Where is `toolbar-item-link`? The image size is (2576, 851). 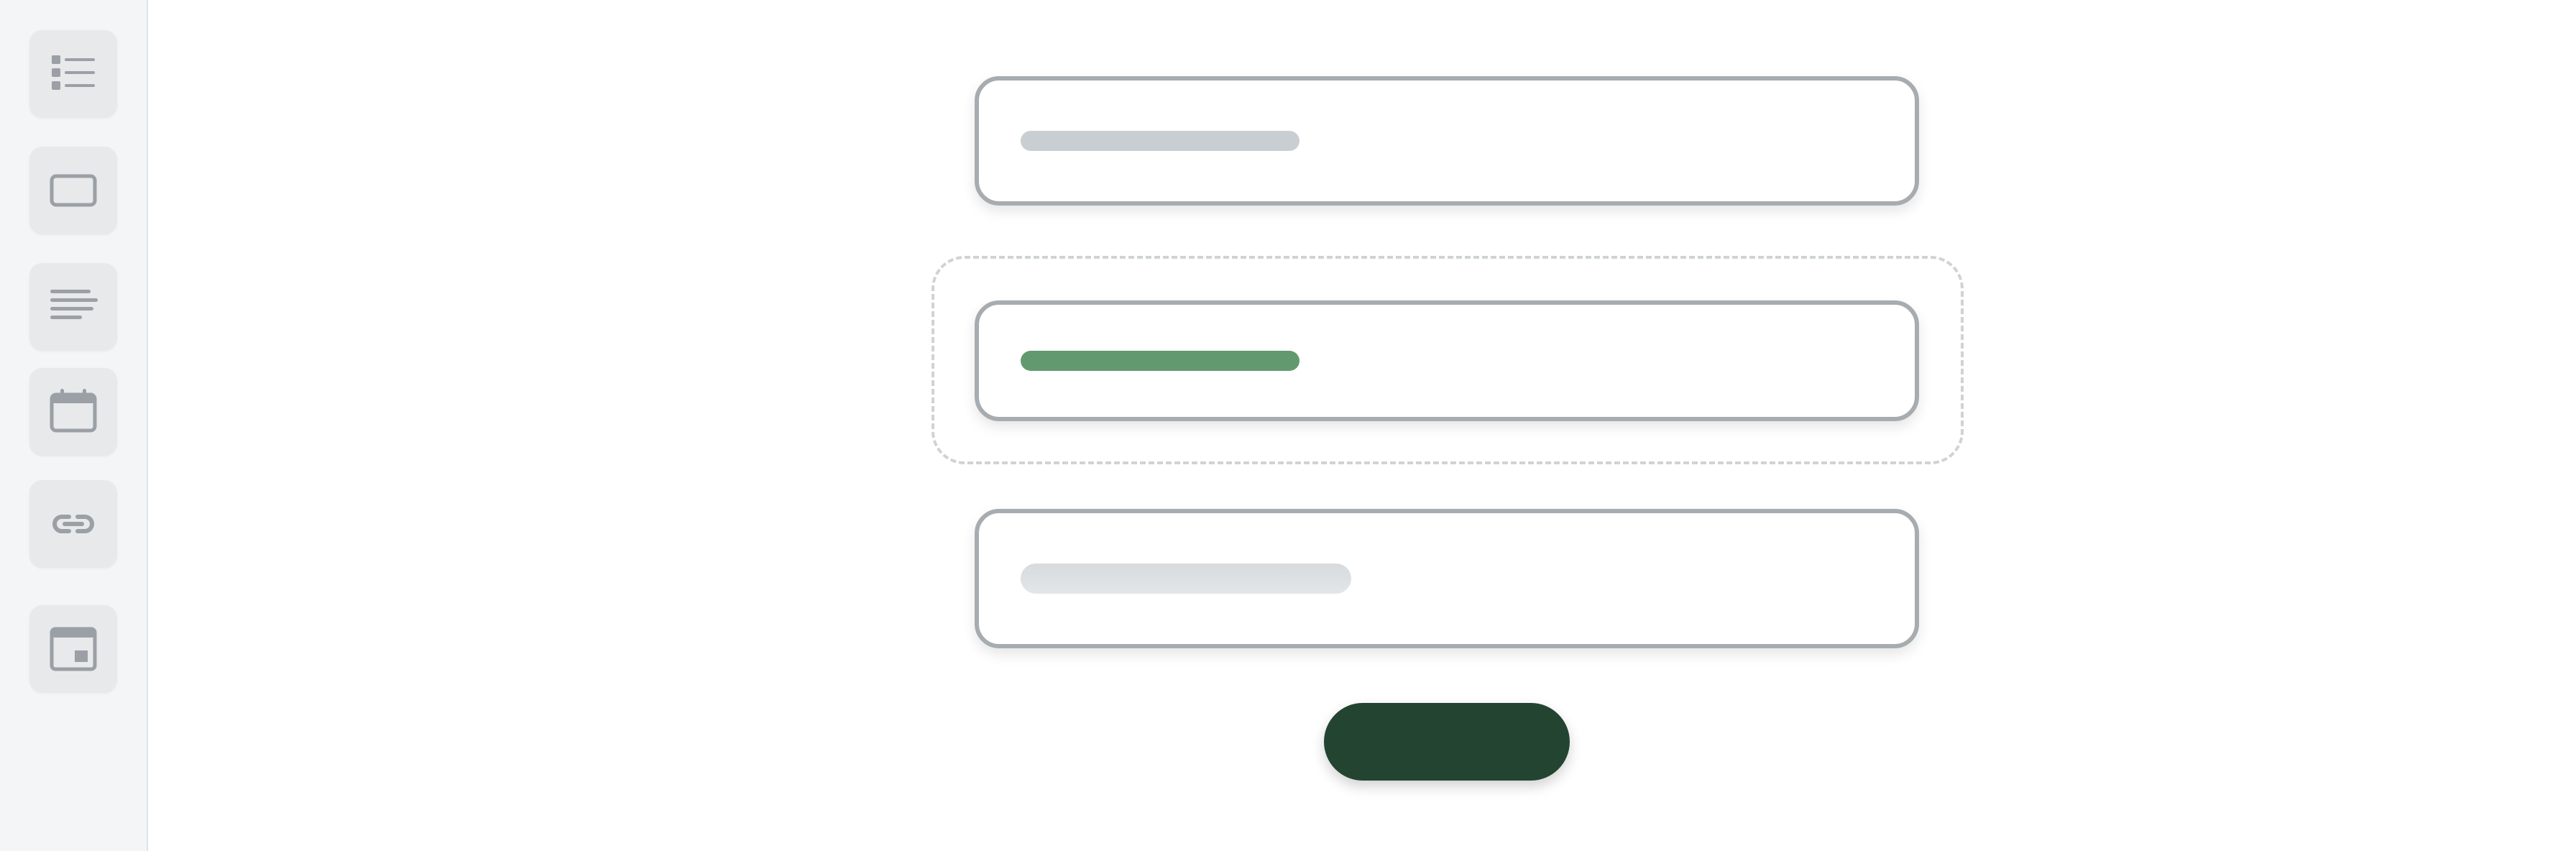
toolbar-item-link is located at coordinates (73, 524).